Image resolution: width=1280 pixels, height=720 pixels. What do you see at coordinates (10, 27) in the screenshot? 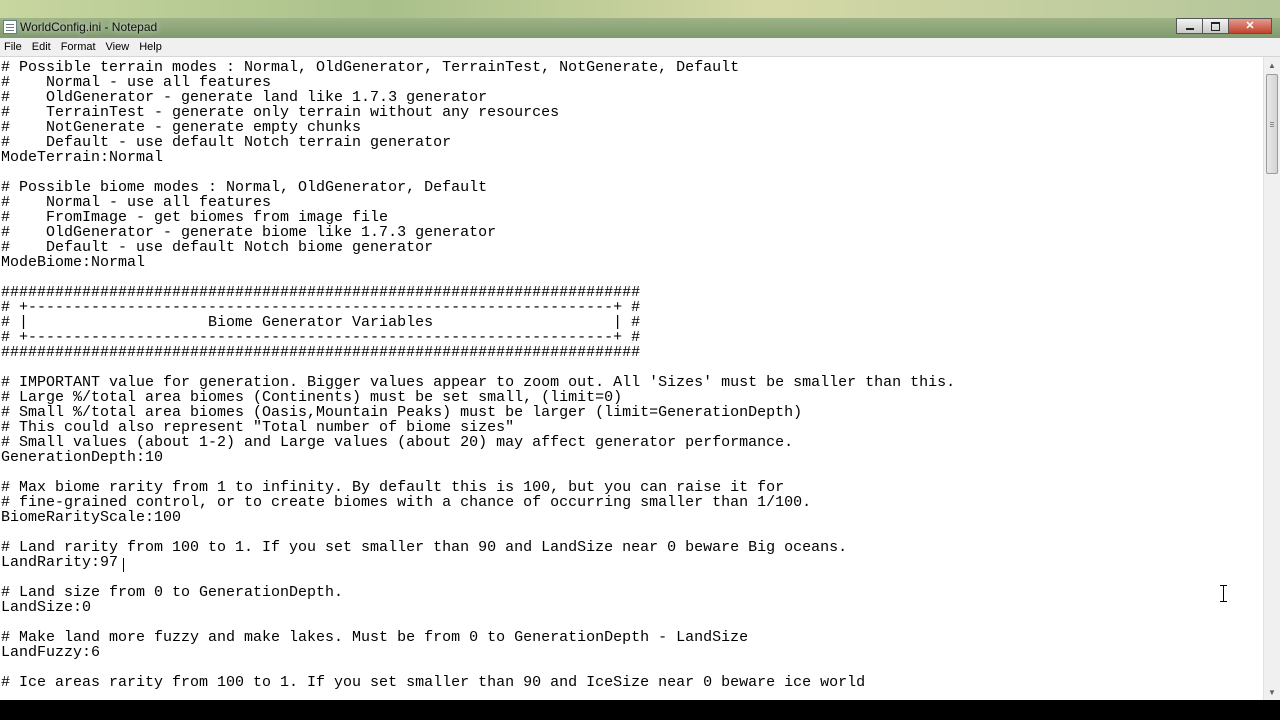
I see `notepad-icon` at bounding box center [10, 27].